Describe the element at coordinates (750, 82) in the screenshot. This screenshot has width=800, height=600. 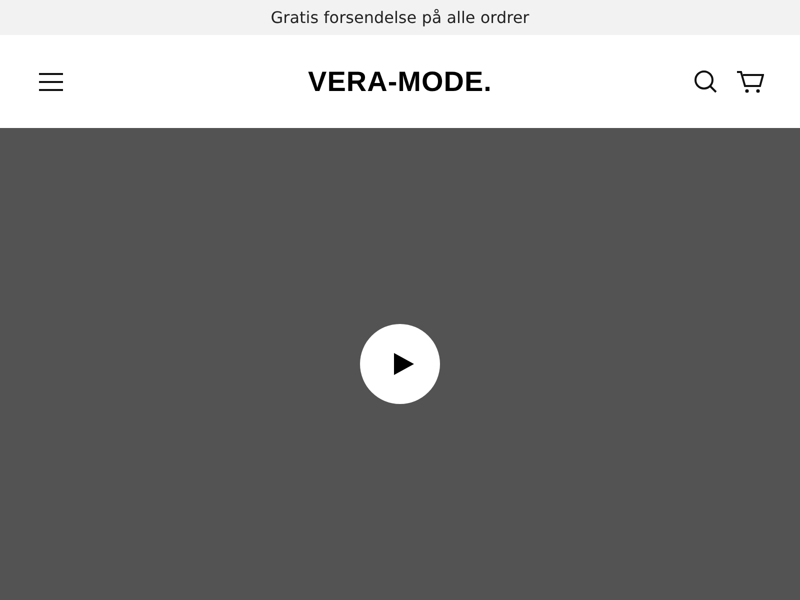
I see `cart-icon` at that location.